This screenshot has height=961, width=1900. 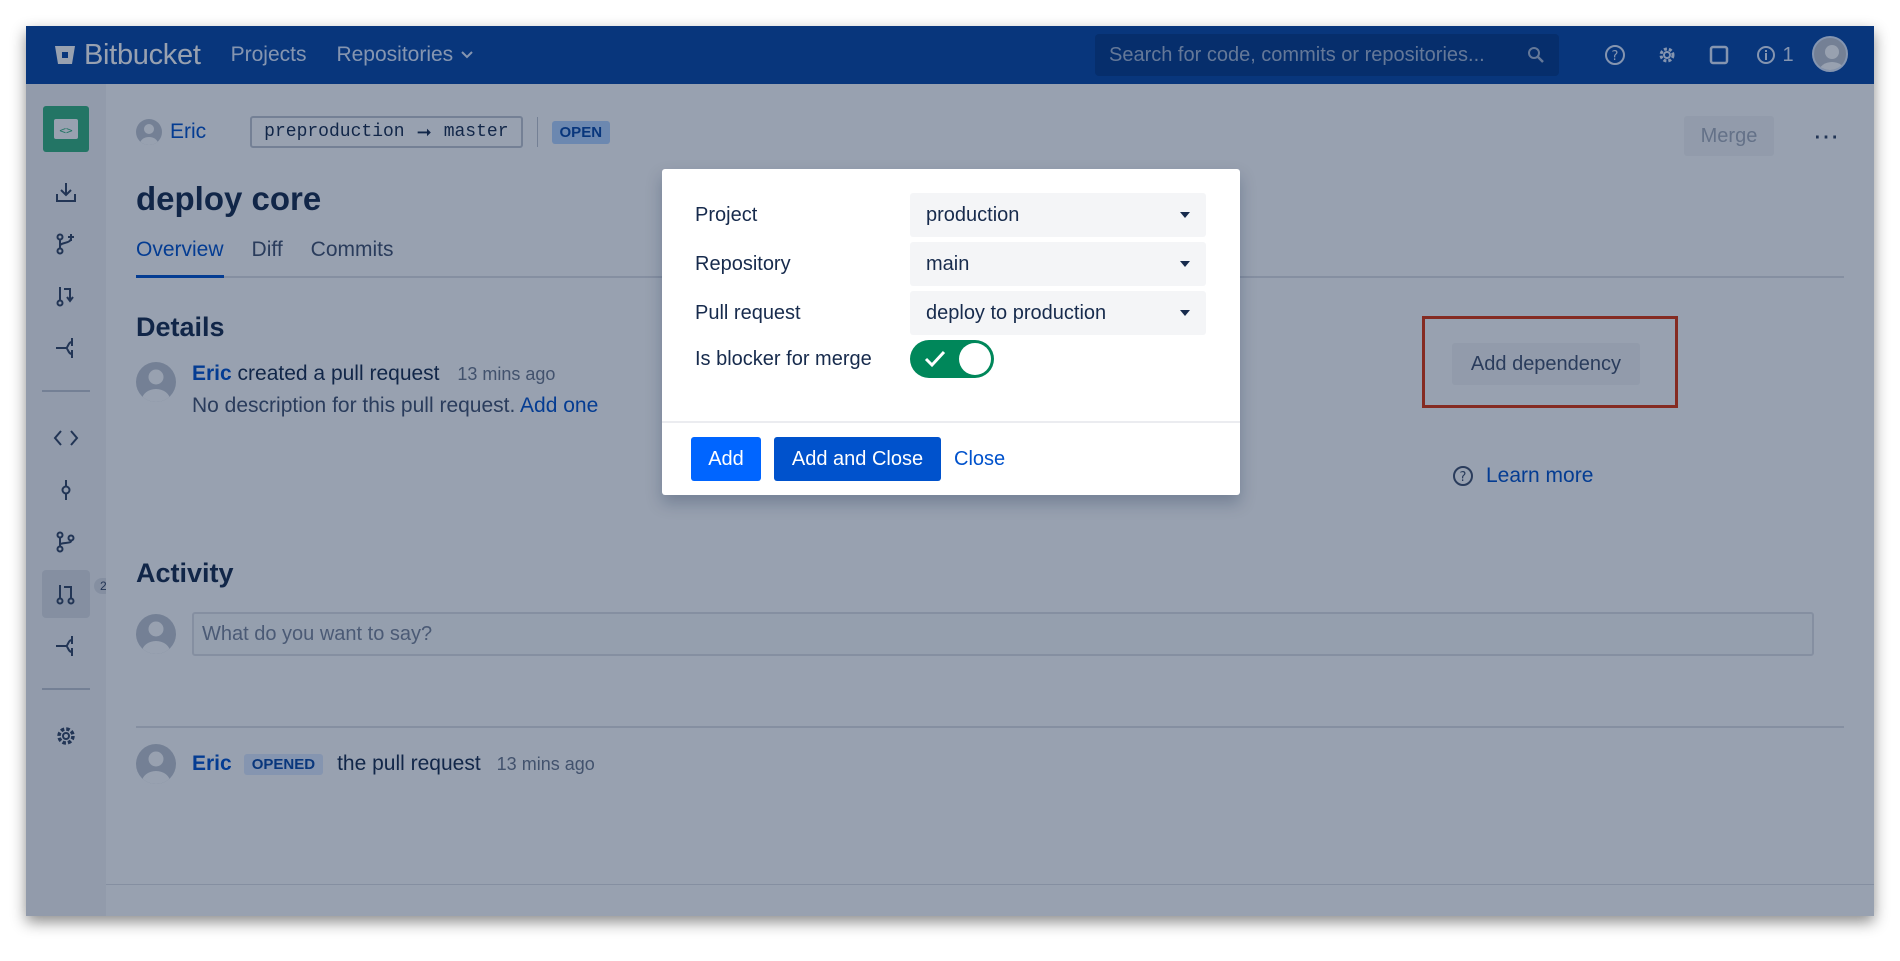 I want to click on pull-request-label: Pull request, so click(x=748, y=312).